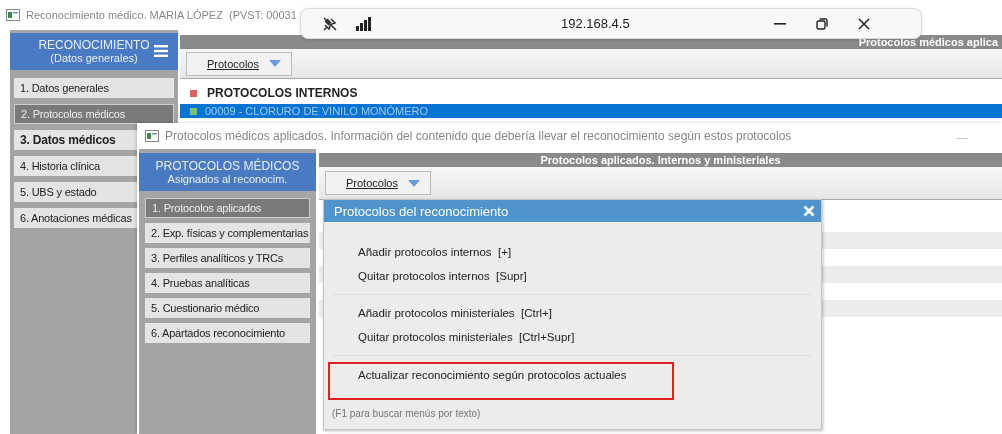 The height and width of the screenshot is (434, 1002). I want to click on menu-item: Quitar protocolos ministeriales [Ctrl+Supr], so click(571, 337).